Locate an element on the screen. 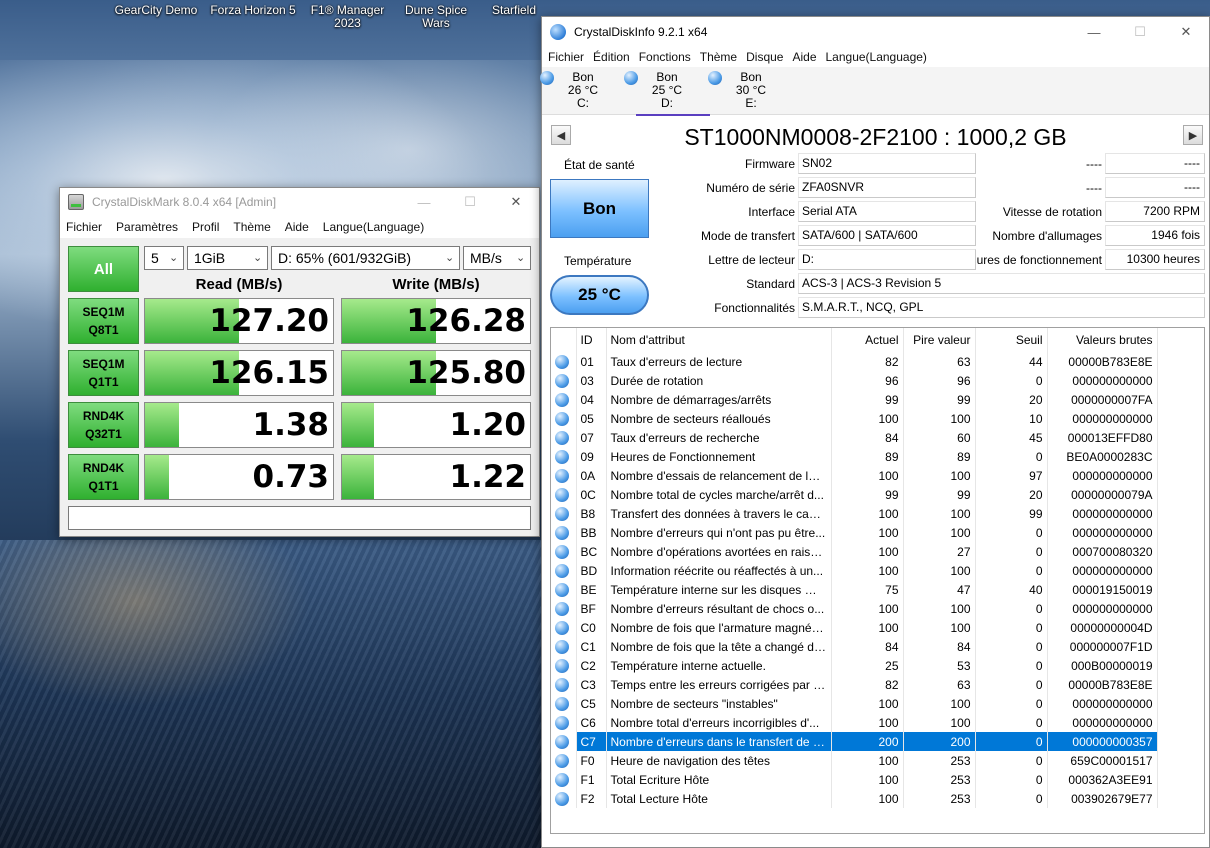 Image resolution: width=1210 pixels, height=848 pixels. seq1m-q8t1-button: SEQ1M Q8T1 is located at coordinates (103, 321).